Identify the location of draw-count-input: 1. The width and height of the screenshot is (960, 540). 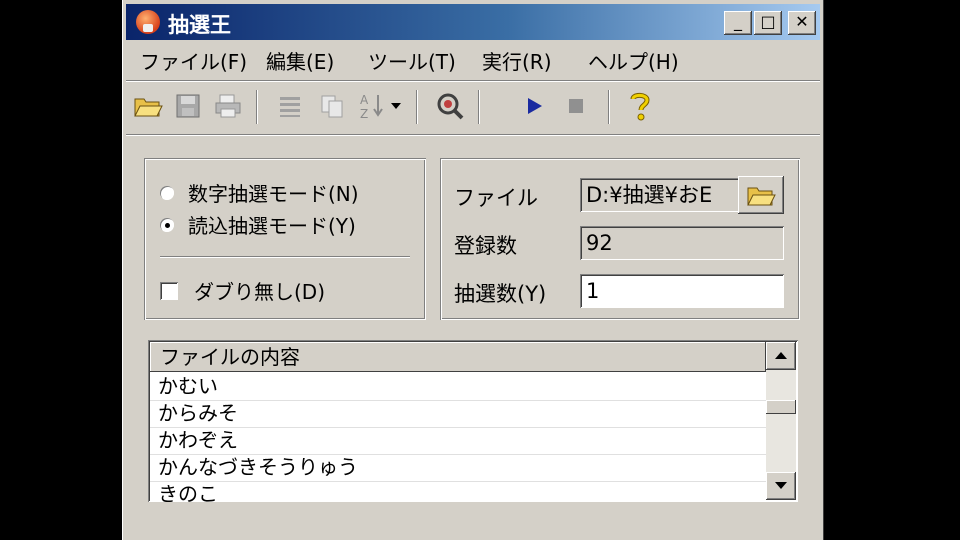
(682, 291).